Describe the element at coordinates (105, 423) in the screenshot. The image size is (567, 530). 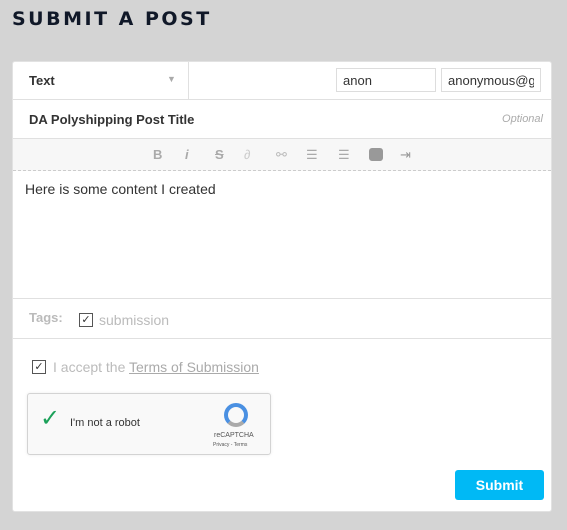
I see `recaptcha-label: I'm not a robot` at that location.